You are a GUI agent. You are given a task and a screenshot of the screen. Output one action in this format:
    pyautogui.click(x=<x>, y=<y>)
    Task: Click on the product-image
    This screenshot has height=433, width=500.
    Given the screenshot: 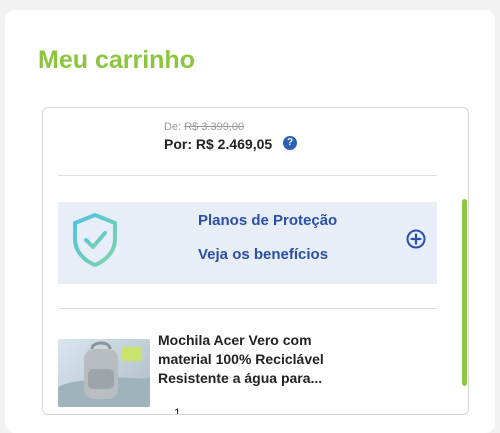 What is the action you would take?
    pyautogui.click(x=104, y=373)
    